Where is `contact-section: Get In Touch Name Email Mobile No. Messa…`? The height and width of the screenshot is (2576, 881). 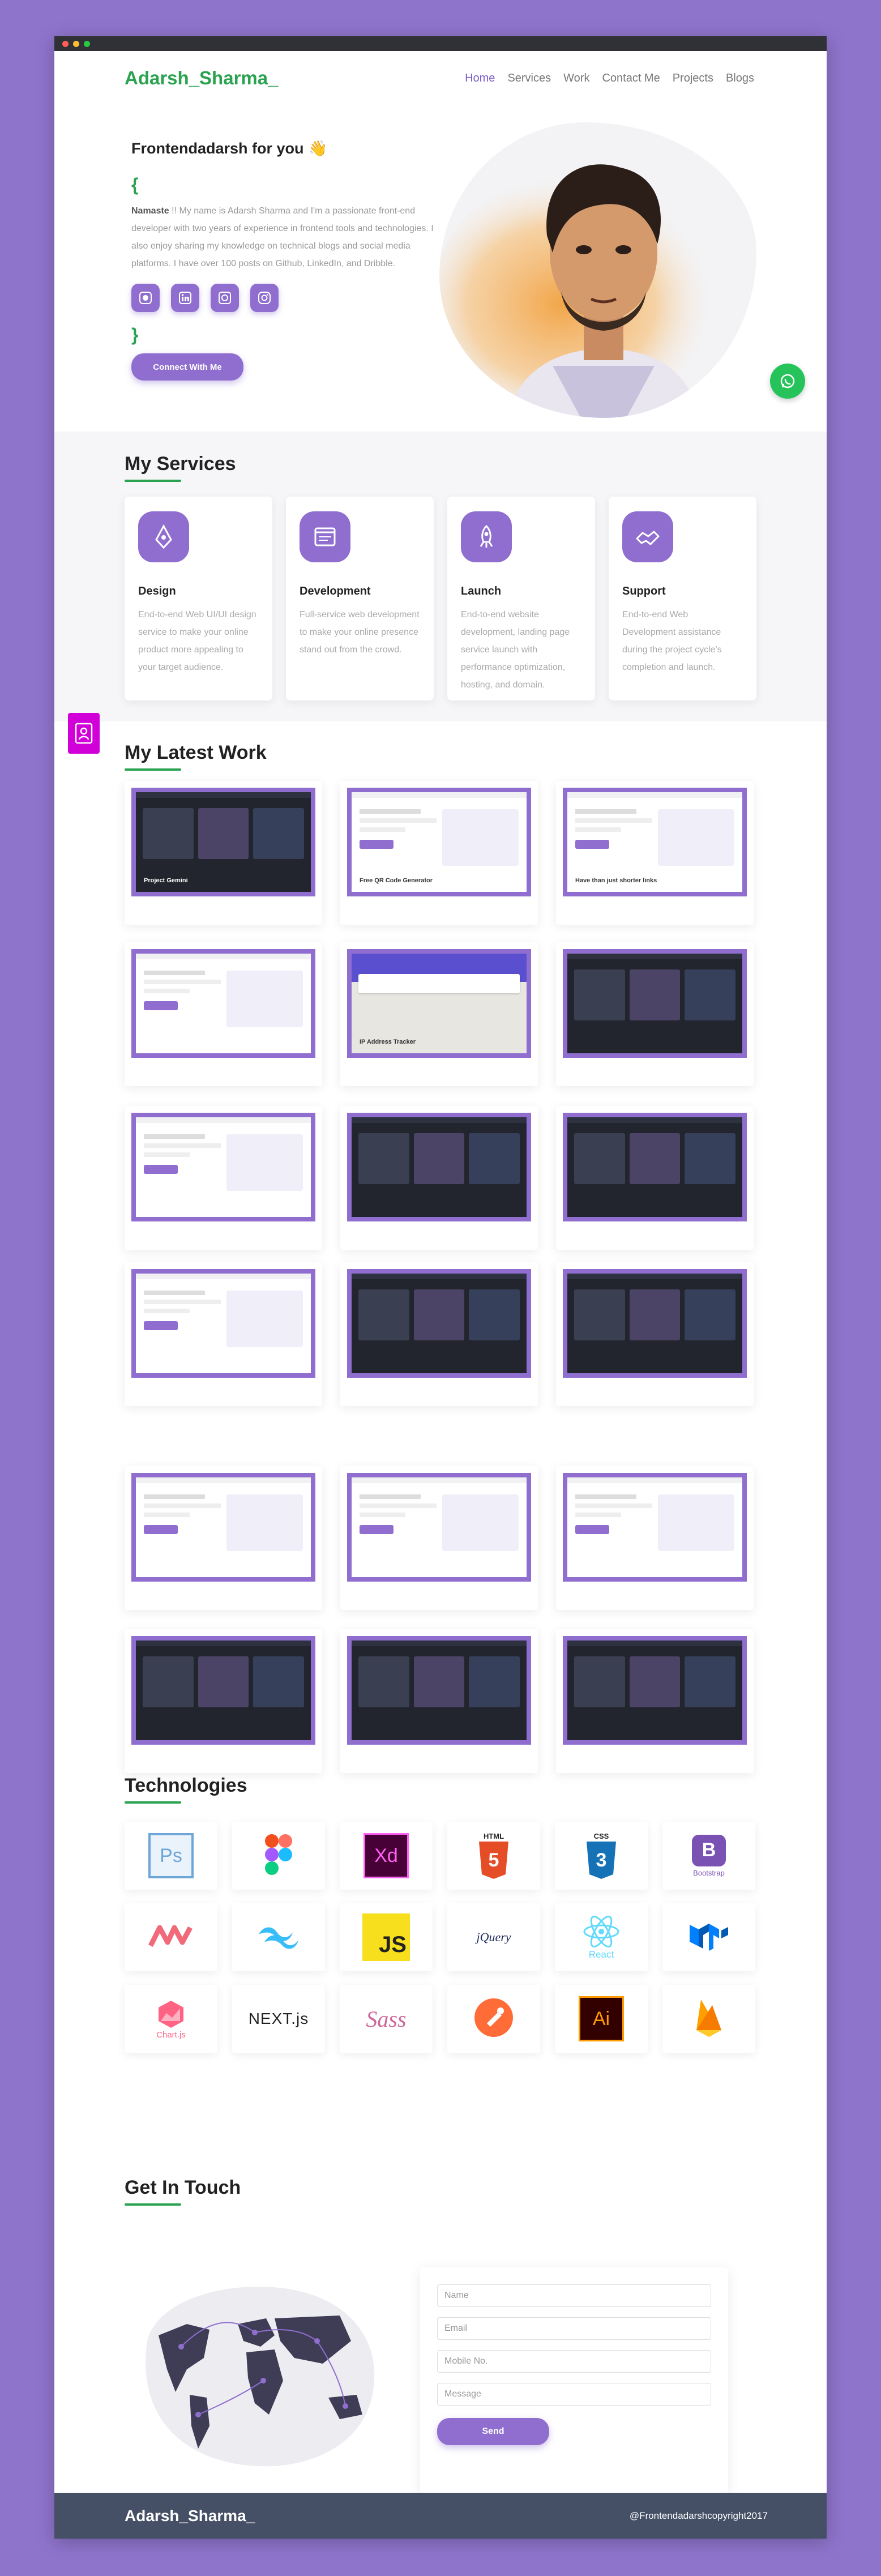
contact-section: Get In Touch Name Email Mobile No. Messa… is located at coordinates (440, 2358).